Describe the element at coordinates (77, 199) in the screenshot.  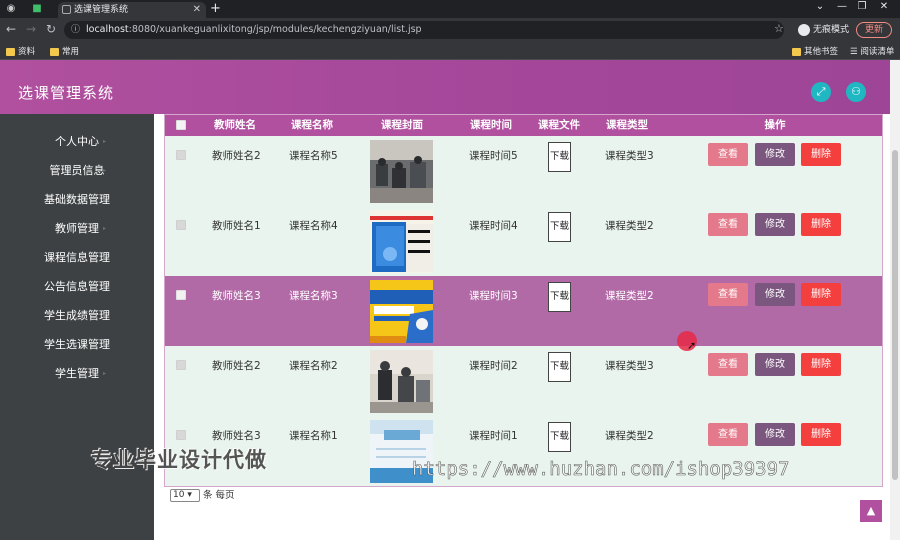
I see `sidebar-item-basic-data: 基础数据管理` at that location.